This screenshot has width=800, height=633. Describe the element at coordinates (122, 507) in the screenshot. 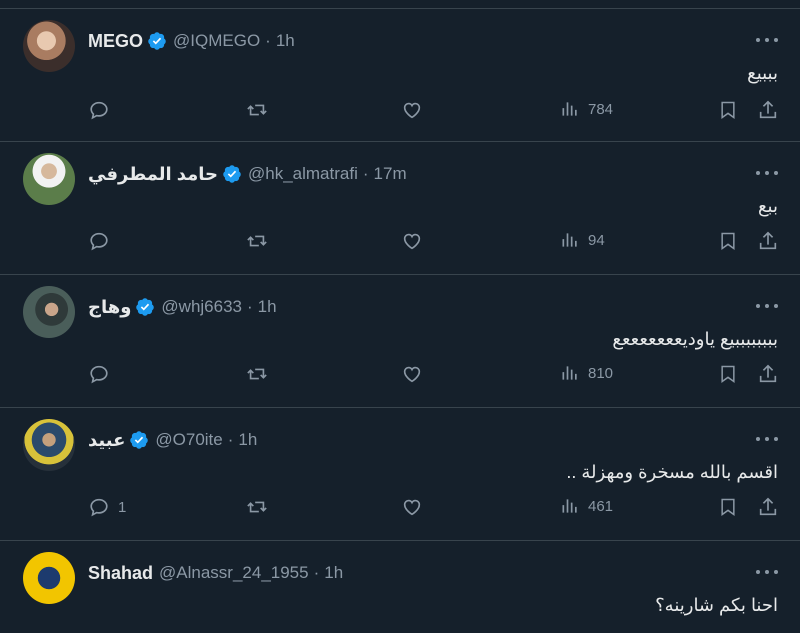

I see `reply-count: 1` at that location.